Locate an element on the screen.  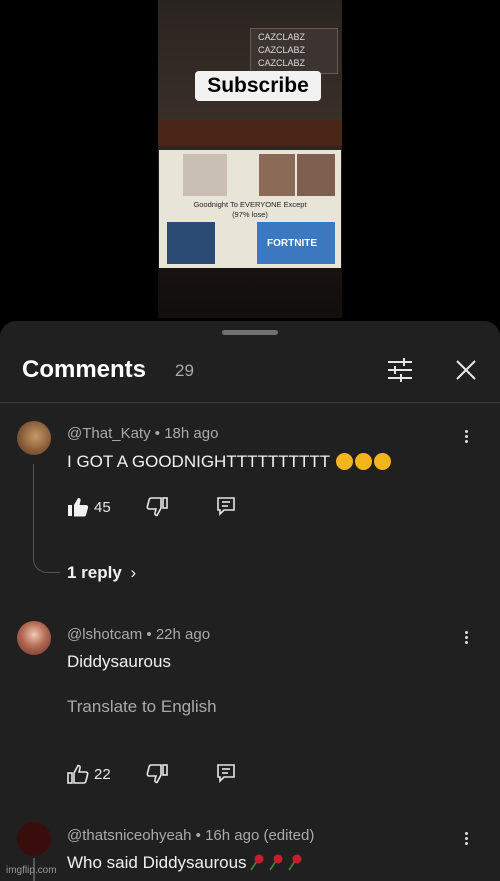
comments-count: 29 is located at coordinates (184, 370).